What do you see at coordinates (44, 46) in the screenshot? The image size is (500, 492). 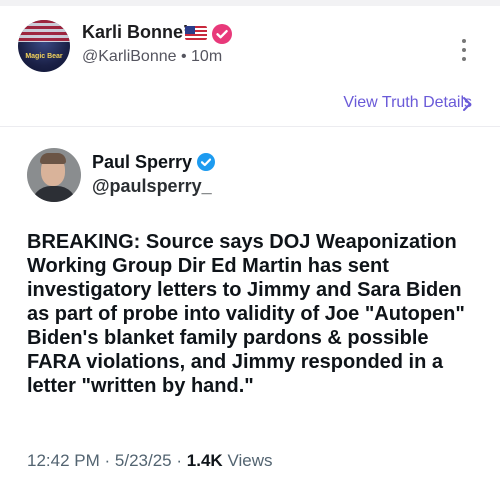 I see `author-avatar: Magic Bear` at bounding box center [44, 46].